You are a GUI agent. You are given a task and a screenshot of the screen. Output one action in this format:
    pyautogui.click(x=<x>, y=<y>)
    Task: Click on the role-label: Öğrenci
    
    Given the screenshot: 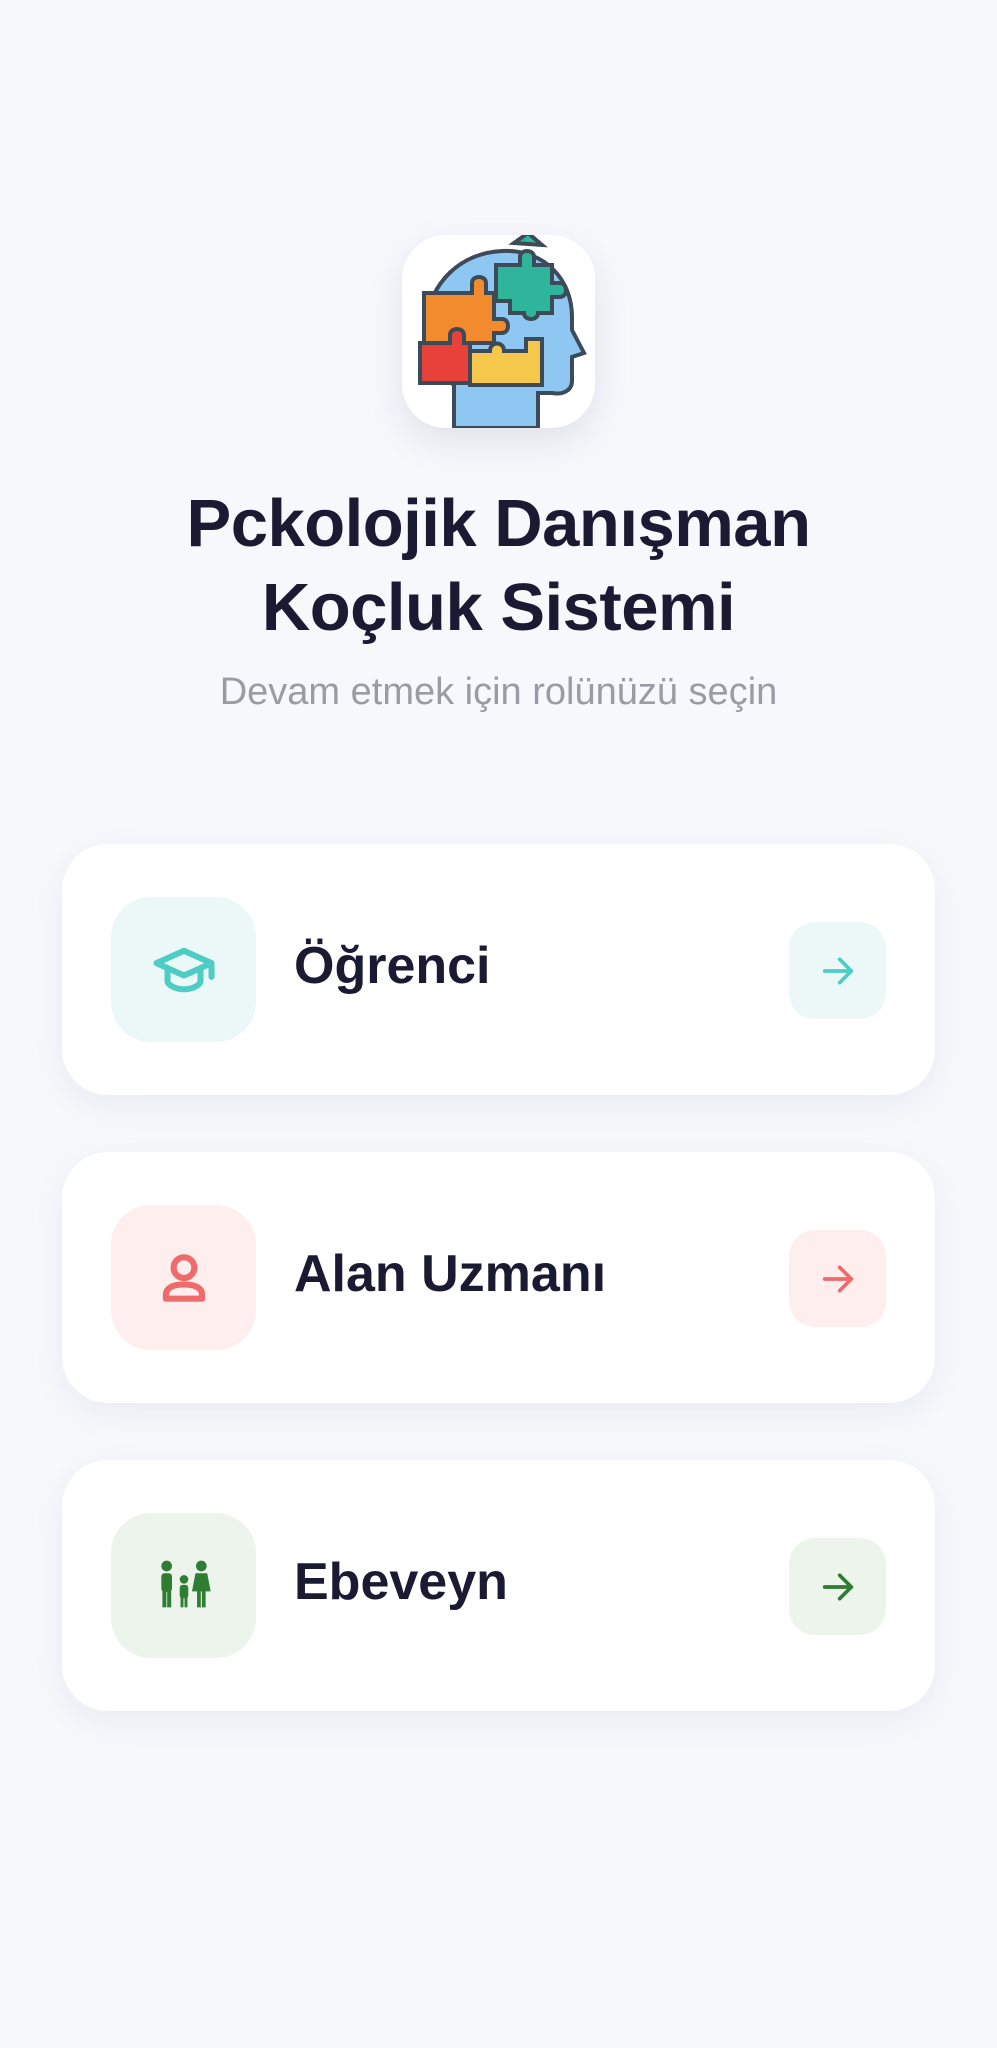 What is the action you would take?
    pyautogui.click(x=392, y=966)
    